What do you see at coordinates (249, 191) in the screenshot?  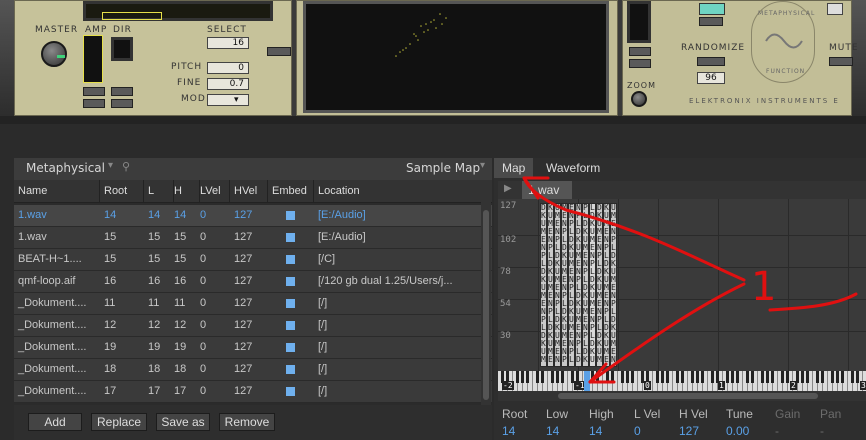 I see `col-hvel: HVel` at bounding box center [249, 191].